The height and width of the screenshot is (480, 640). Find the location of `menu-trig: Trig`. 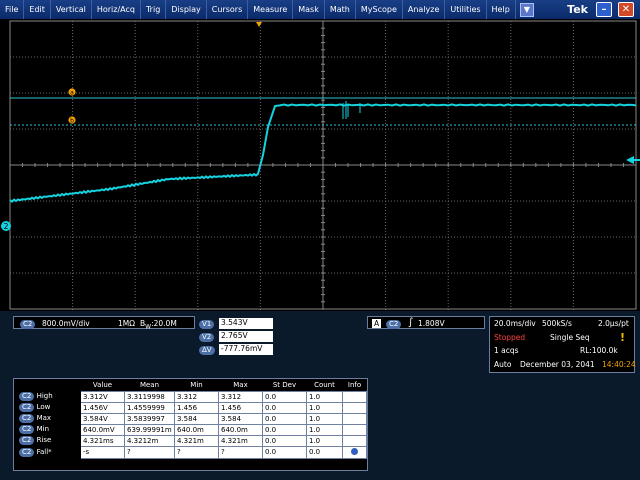

menu-trig: Trig is located at coordinates (154, 9).